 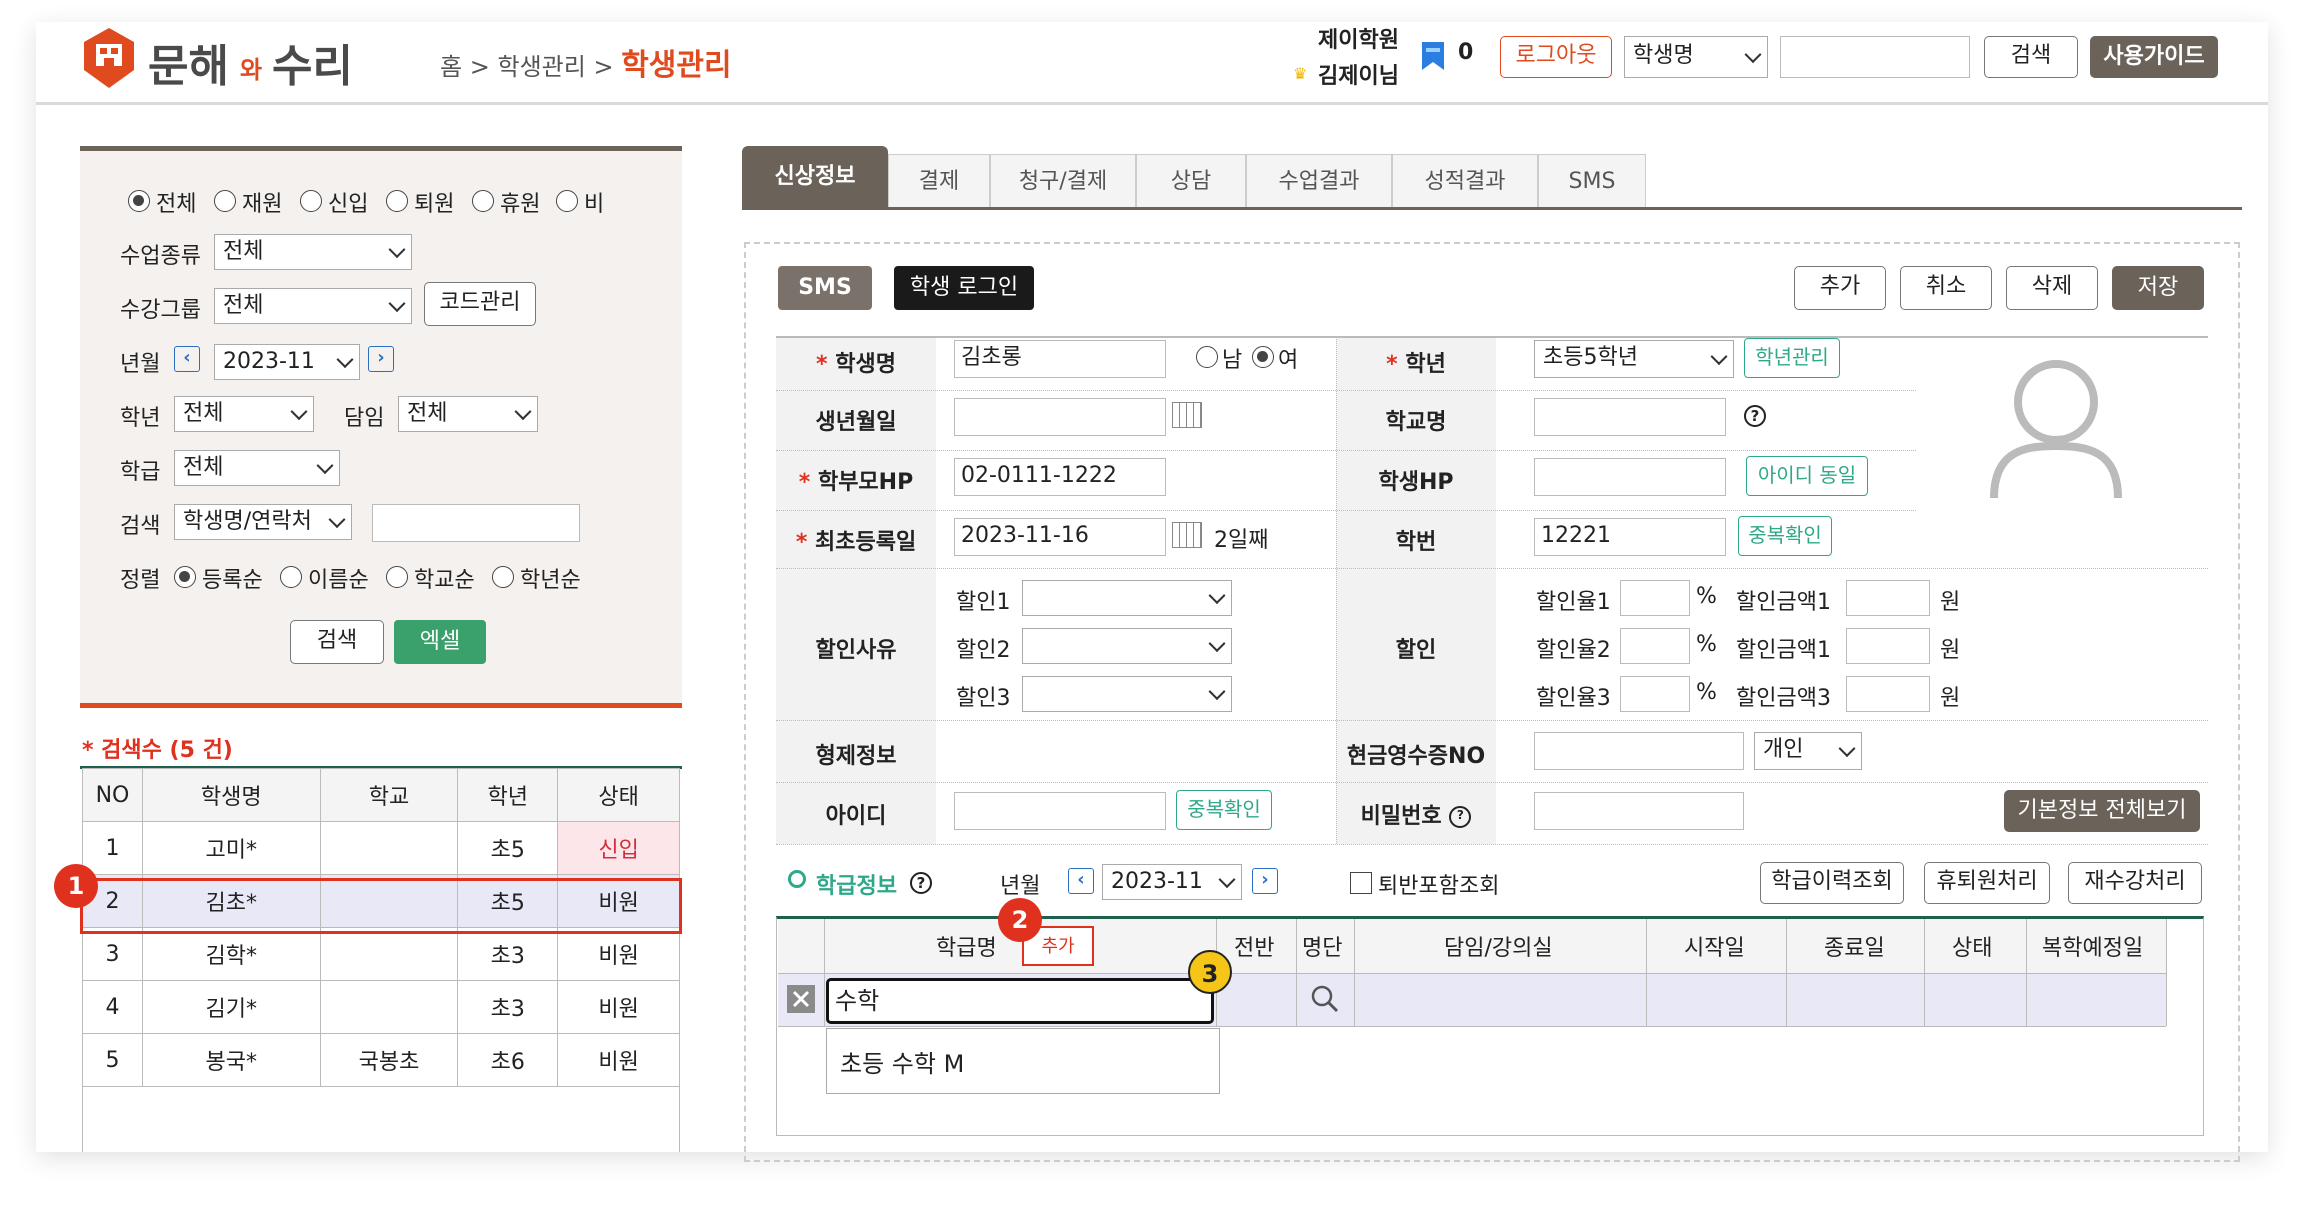 What do you see at coordinates (185, 577) in the screenshot?
I see `sort-radio-reg` at bounding box center [185, 577].